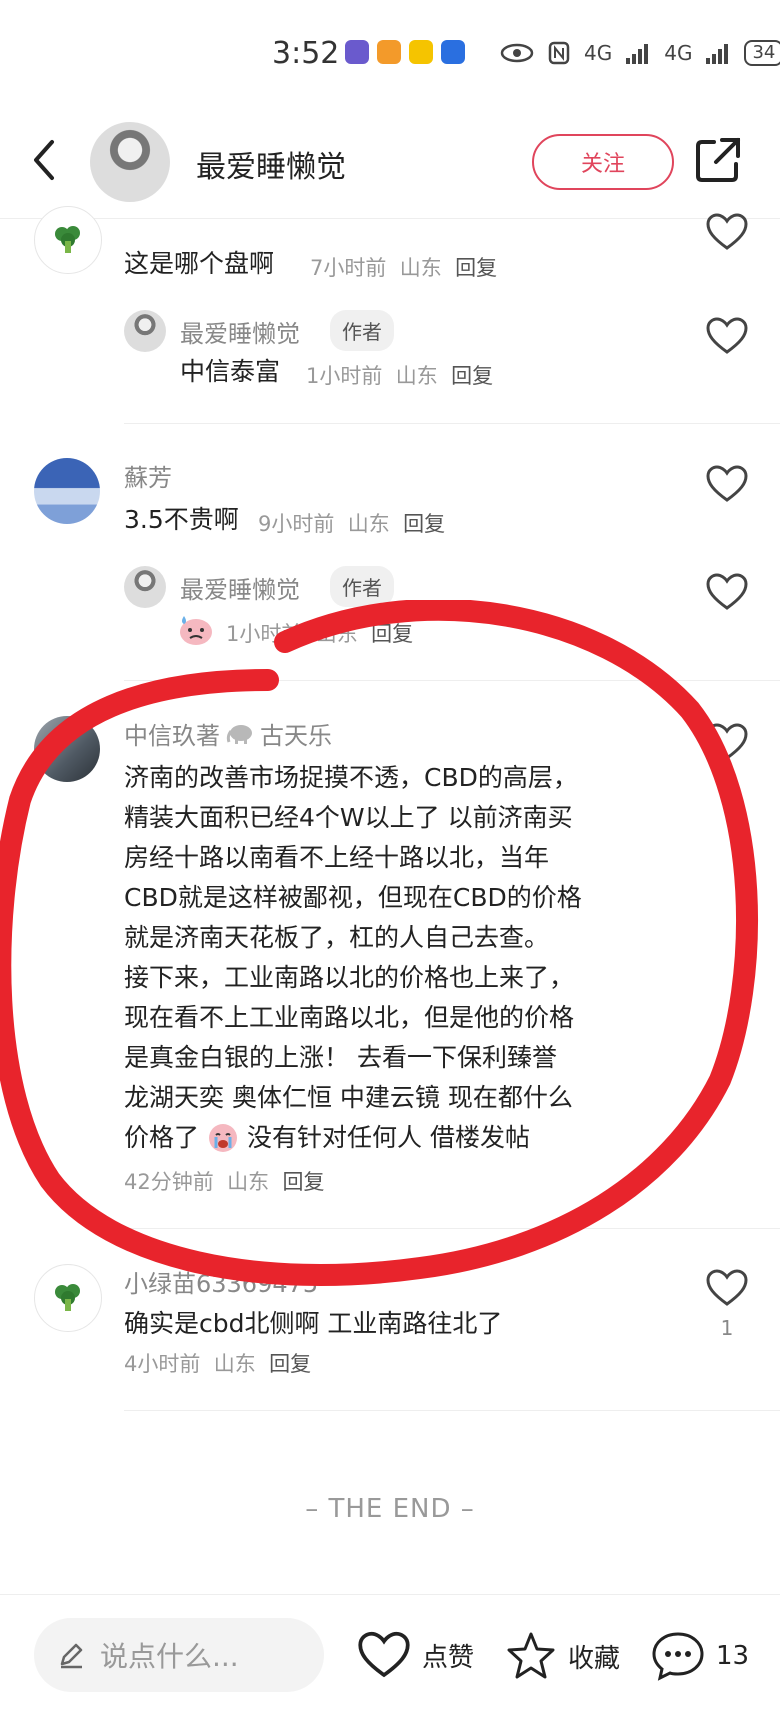 The image size is (780, 1716). What do you see at coordinates (340, 1057) in the screenshot?
I see `comment-text-line: 是真金白银的上涨！ 去看一下保利臻誉` at bounding box center [340, 1057].